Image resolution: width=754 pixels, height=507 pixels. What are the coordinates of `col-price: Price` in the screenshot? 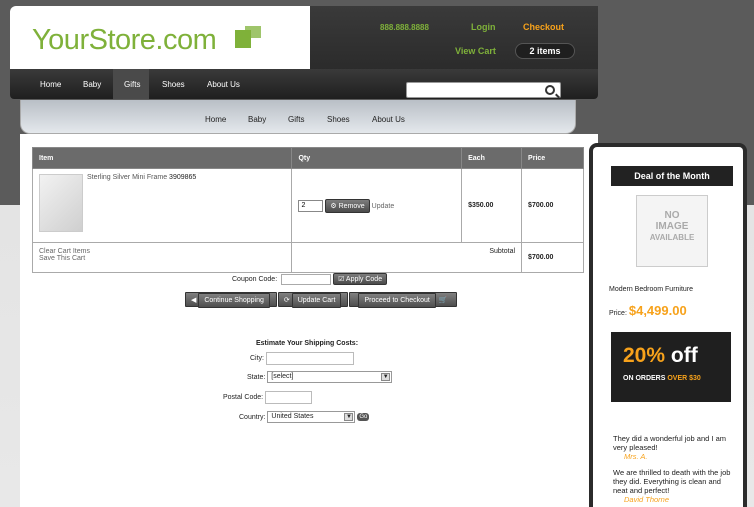 It's located at (552, 158).